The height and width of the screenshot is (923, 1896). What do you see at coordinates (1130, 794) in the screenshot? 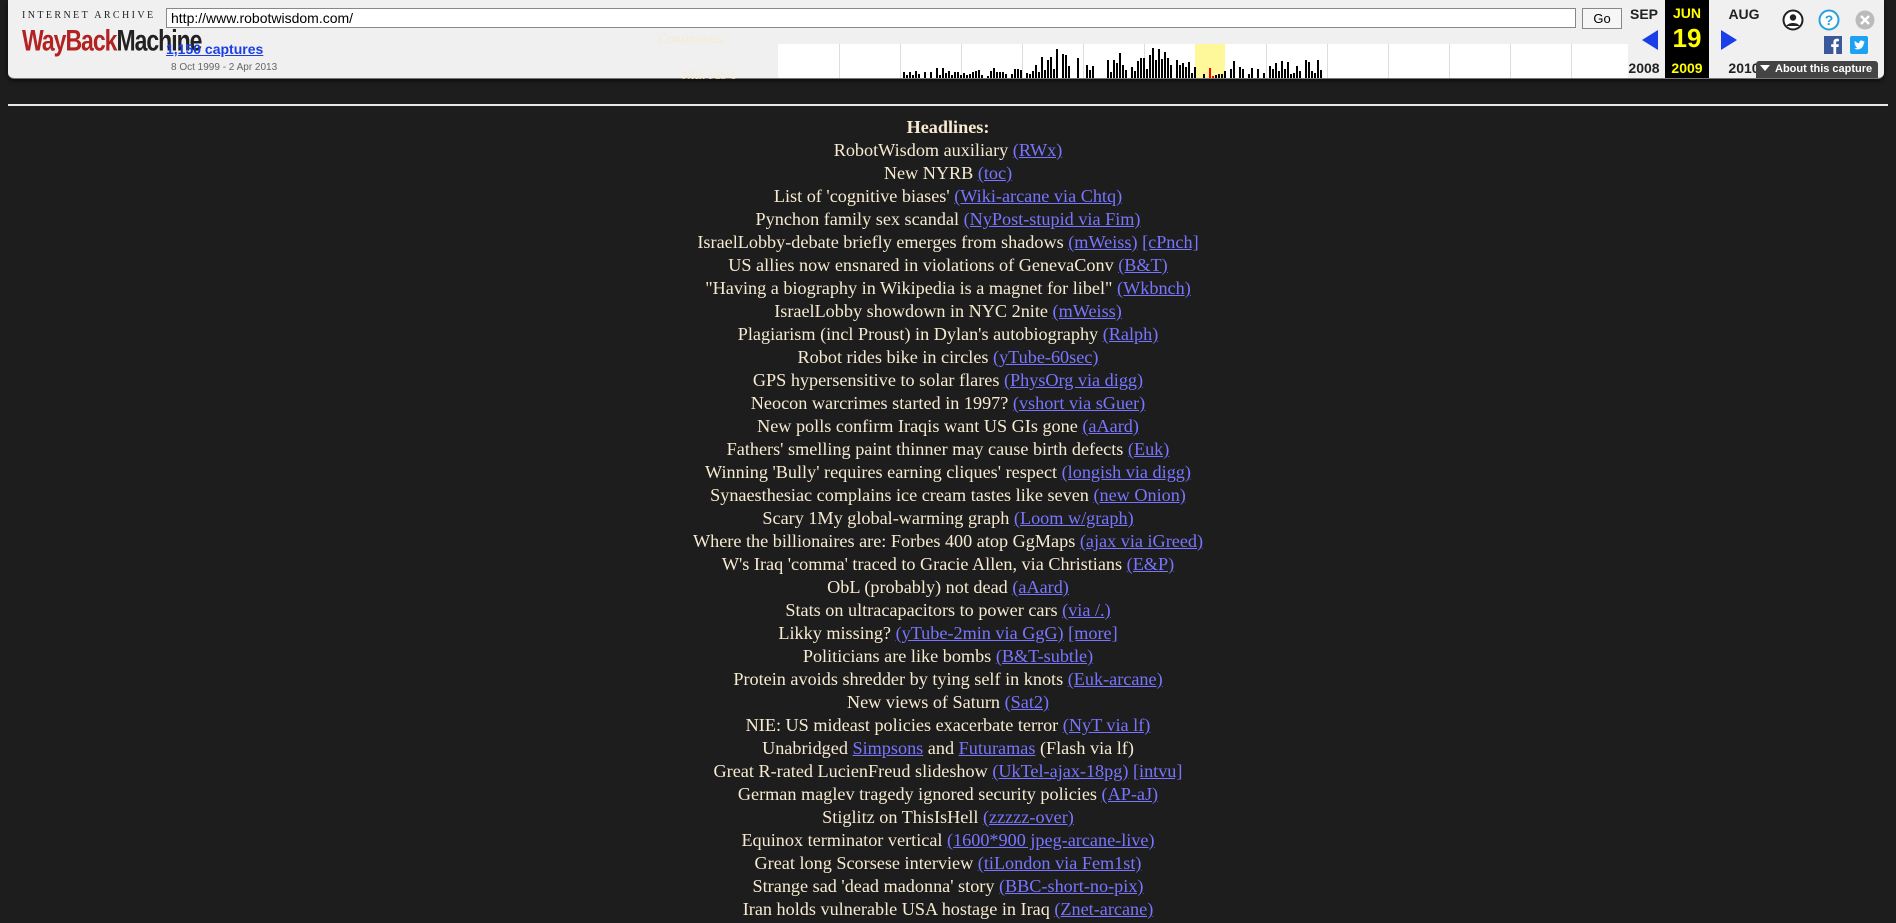
I see `headline-source-link: (AP-aJ)` at bounding box center [1130, 794].